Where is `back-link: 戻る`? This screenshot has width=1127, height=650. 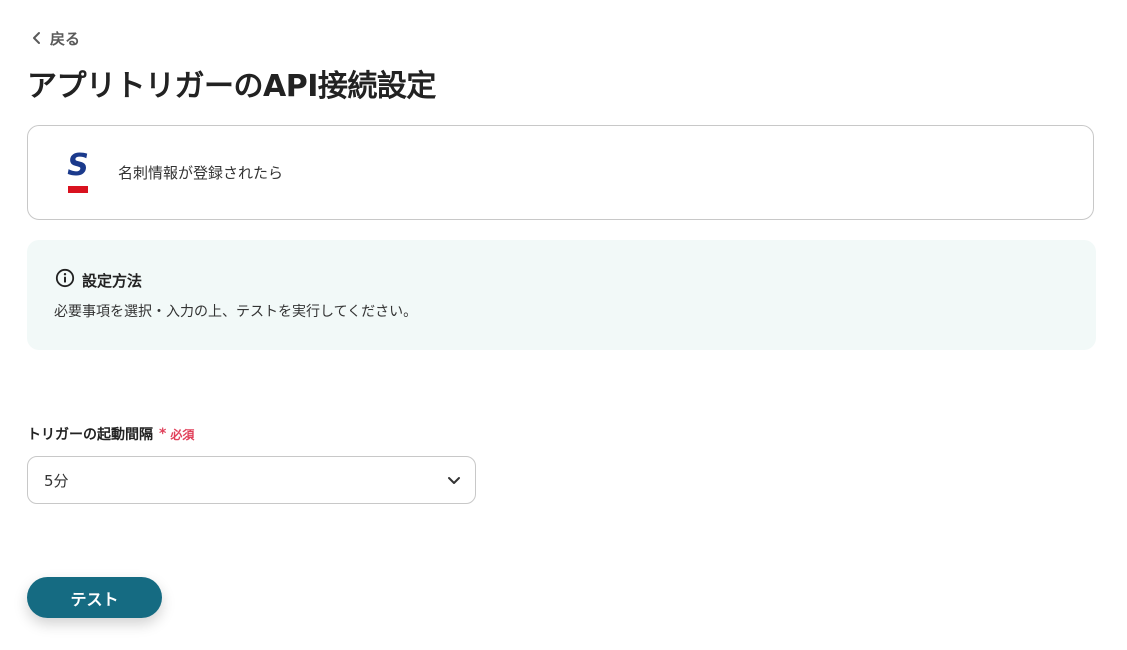
back-link: 戻る is located at coordinates (56, 38).